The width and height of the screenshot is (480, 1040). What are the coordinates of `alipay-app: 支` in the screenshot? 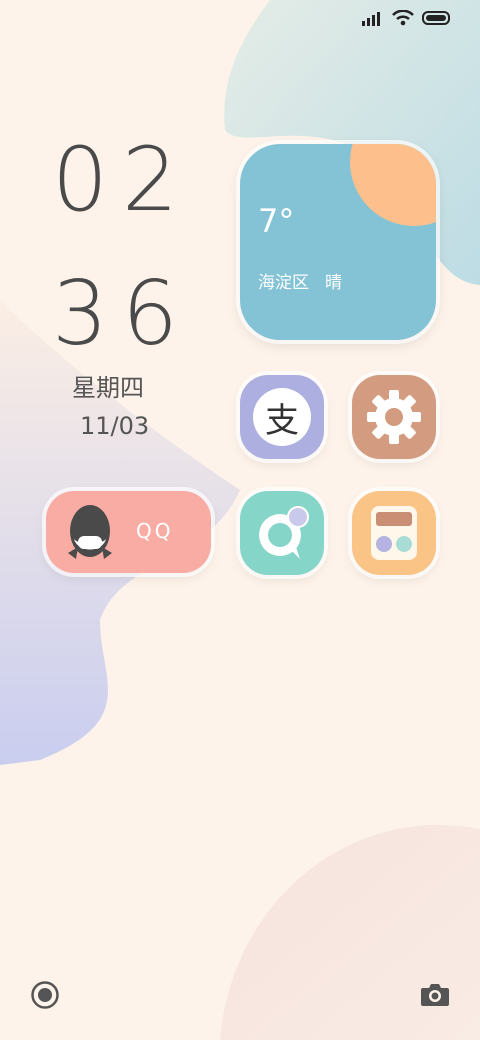 It's located at (282, 417).